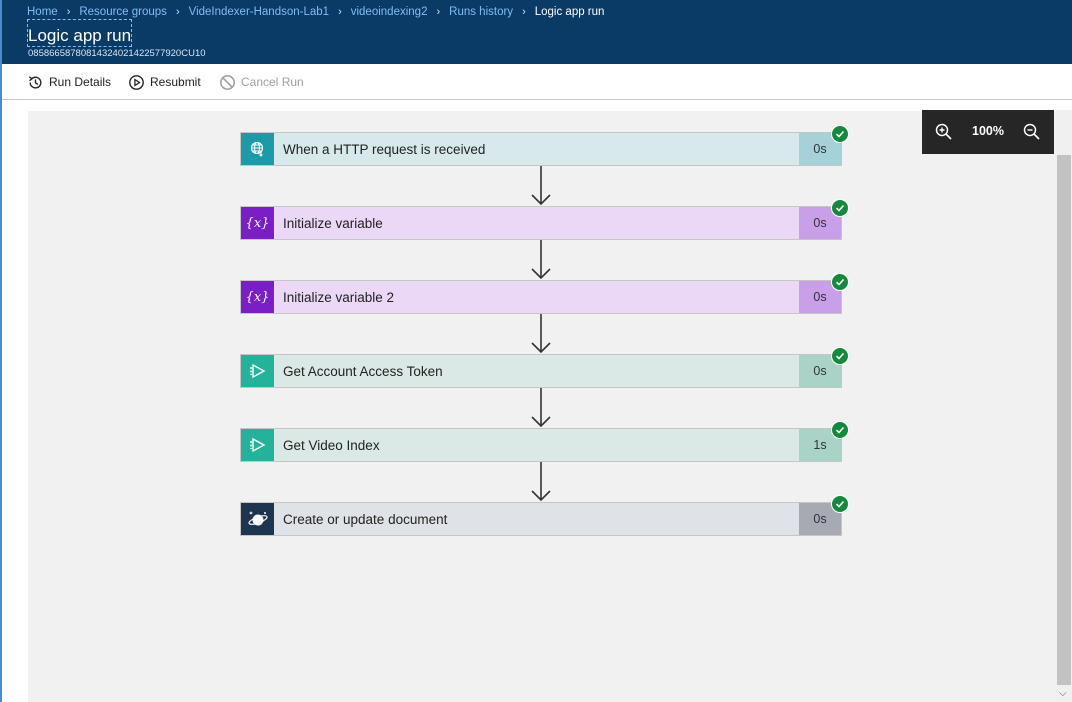  Describe the element at coordinates (569, 12) in the screenshot. I see `breadcrumb-current: Logic app run` at that location.